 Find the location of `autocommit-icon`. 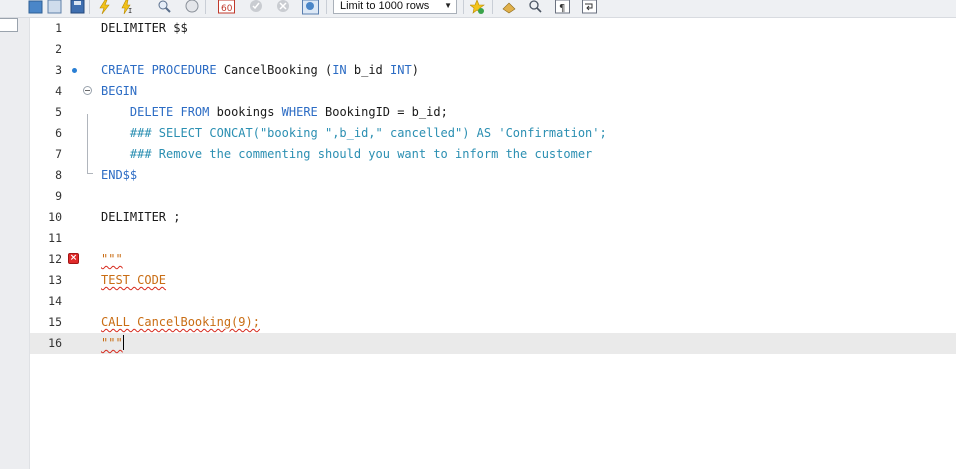

autocommit-icon is located at coordinates (310, 7).